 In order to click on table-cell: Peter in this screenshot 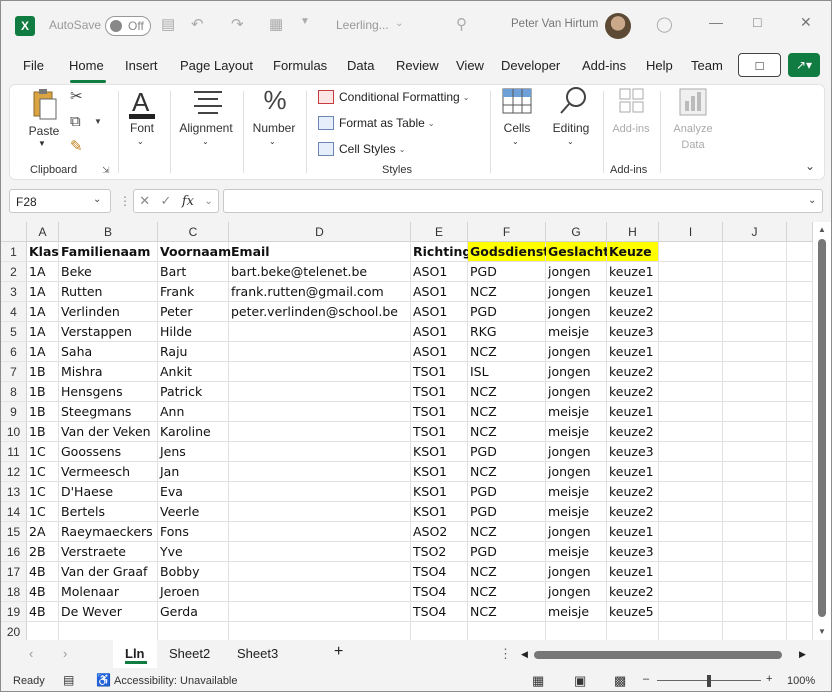, I will do `click(193, 312)`.